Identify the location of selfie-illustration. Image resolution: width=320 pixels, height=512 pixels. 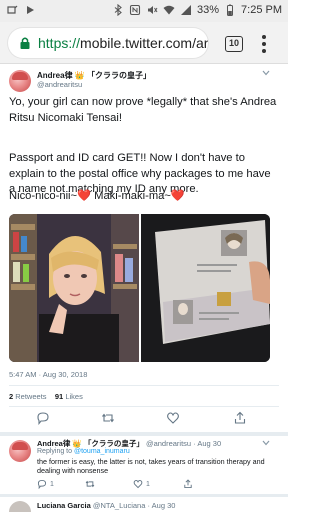
(74, 288).